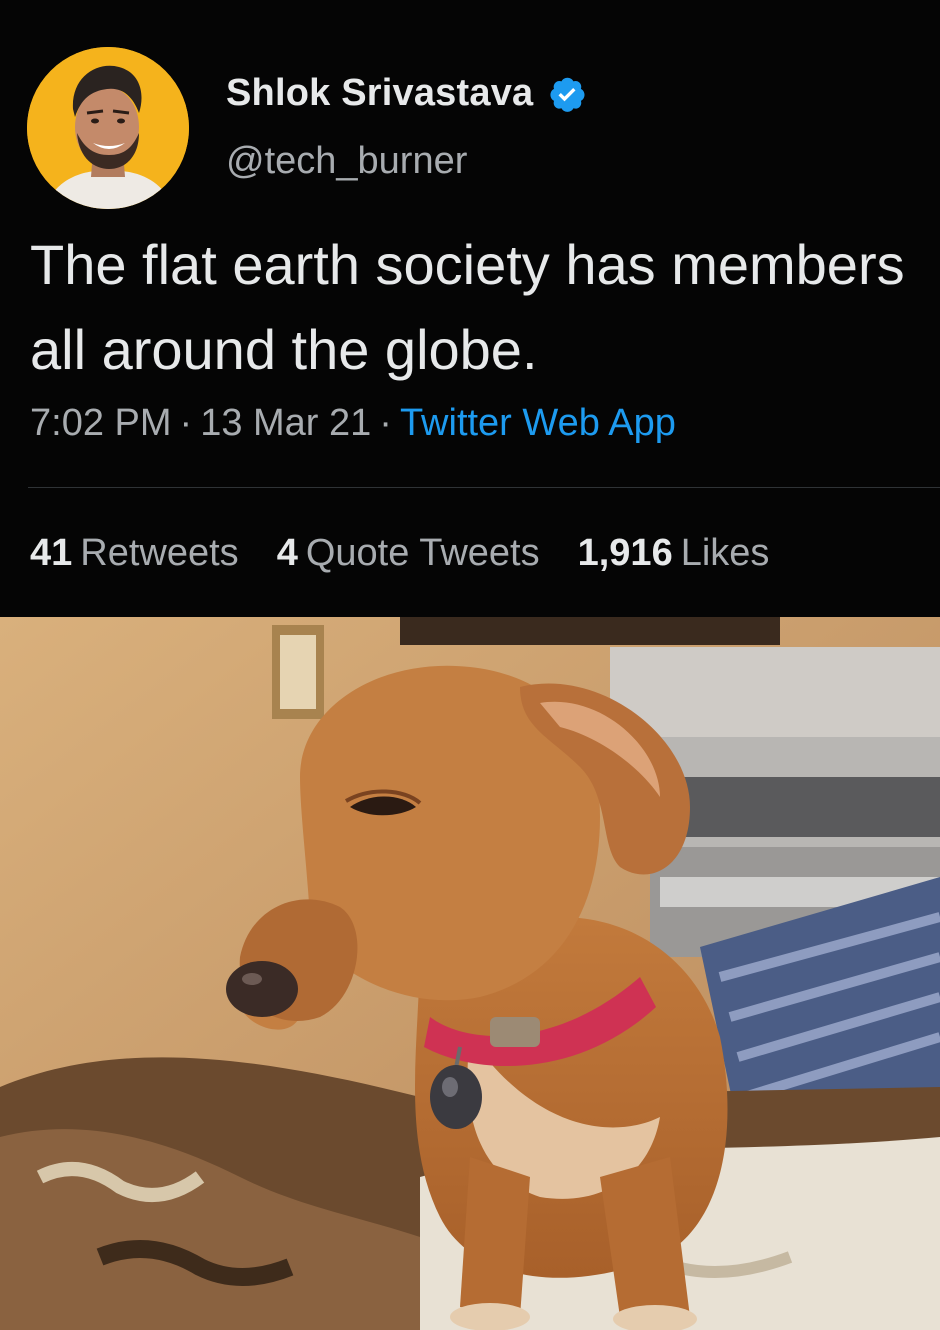 The image size is (940, 1330). I want to click on tweet-stats: 41 Retweets 4 Quote Tweets 1,916 Likes, so click(418, 553).